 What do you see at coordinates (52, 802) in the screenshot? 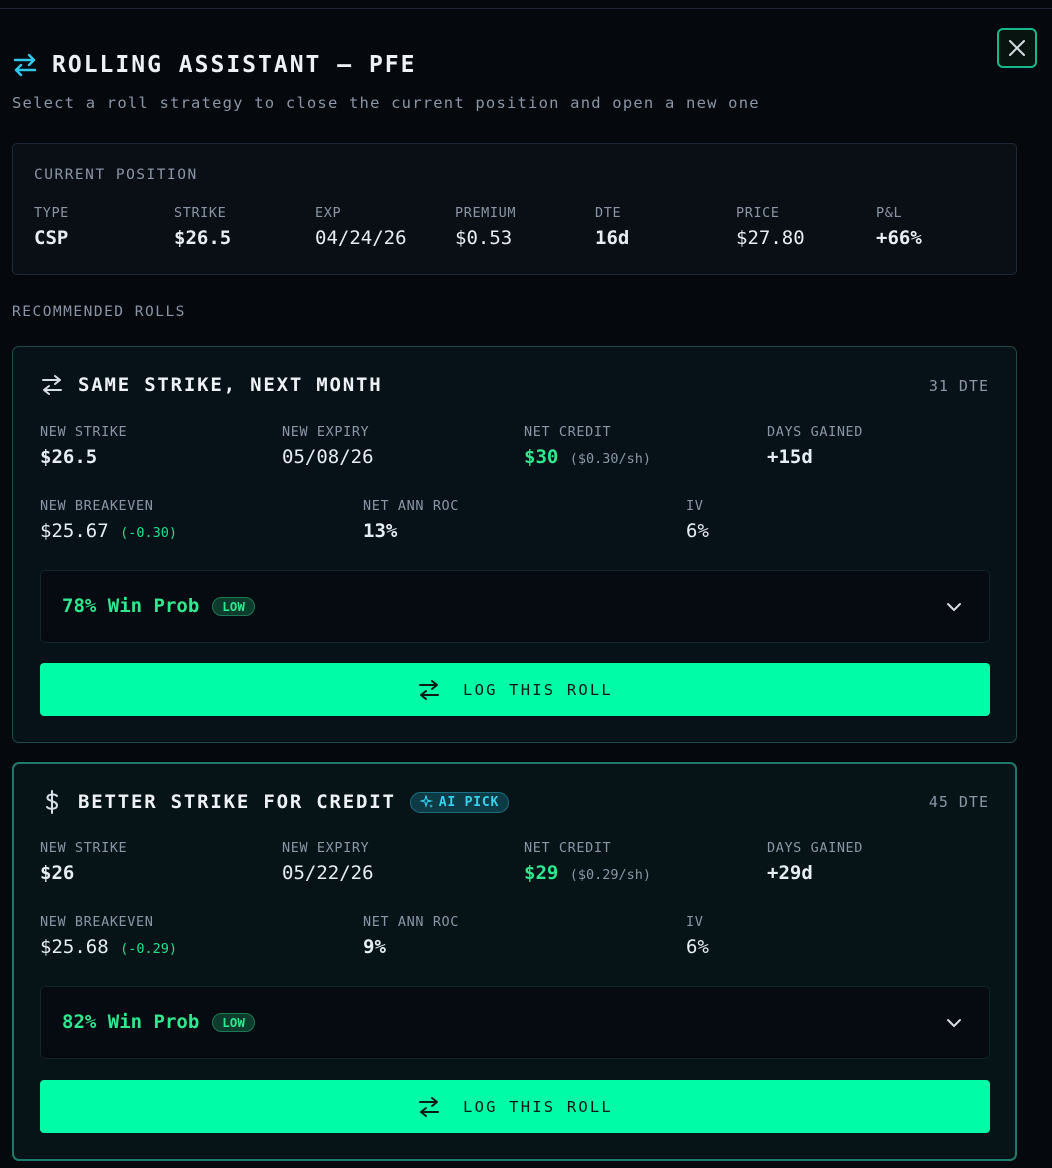
I see `dollar-icon` at bounding box center [52, 802].